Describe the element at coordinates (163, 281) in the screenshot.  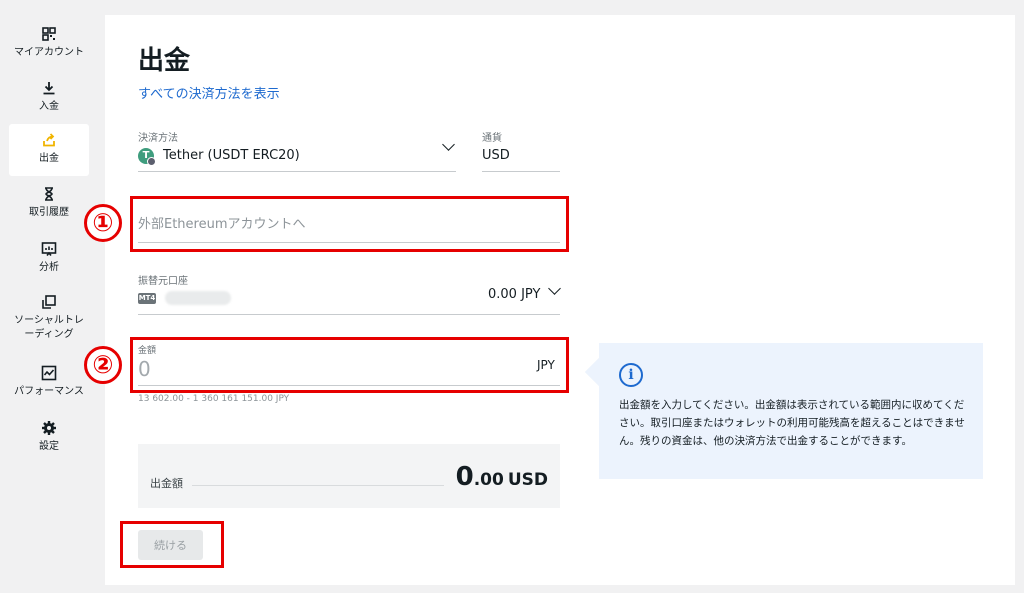
I see `source-account-label: 振替元口座` at that location.